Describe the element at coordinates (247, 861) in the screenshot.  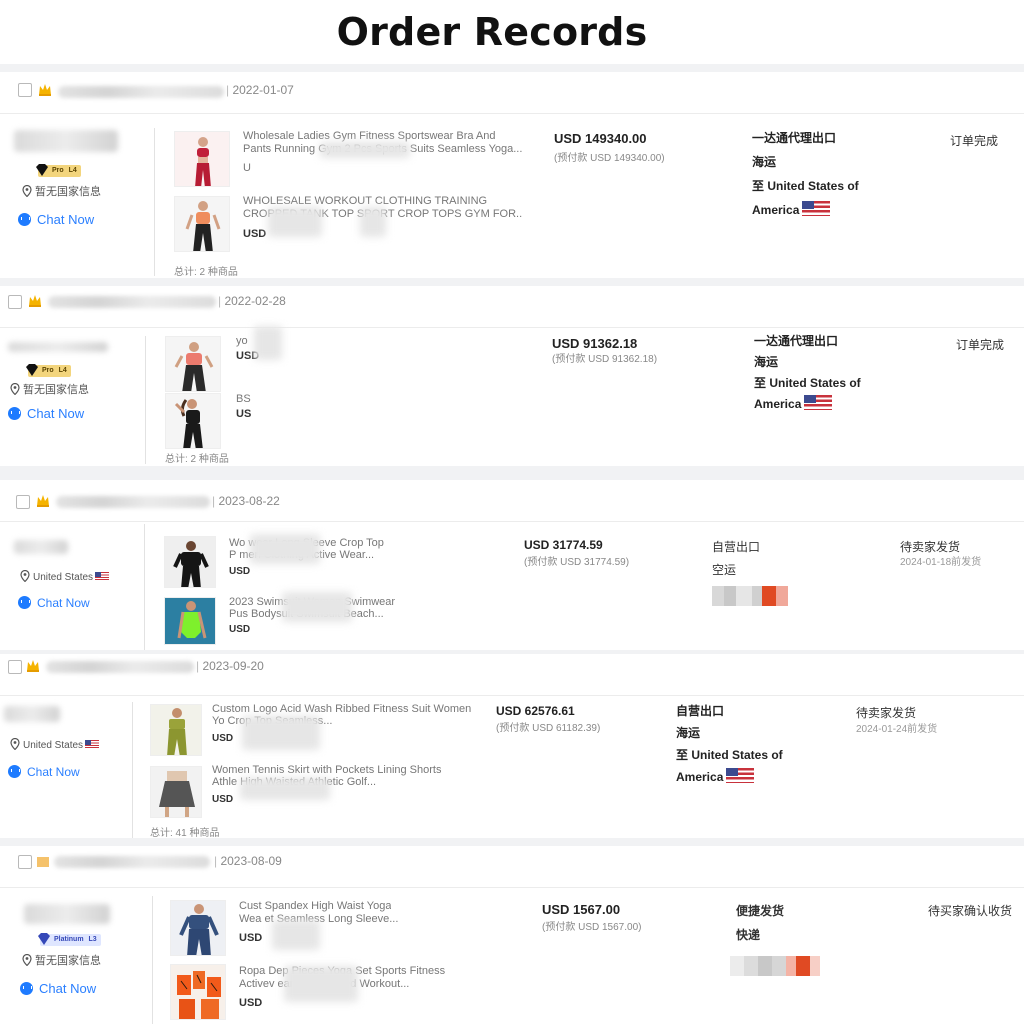
I see `order-date: 2023-08-09` at that location.